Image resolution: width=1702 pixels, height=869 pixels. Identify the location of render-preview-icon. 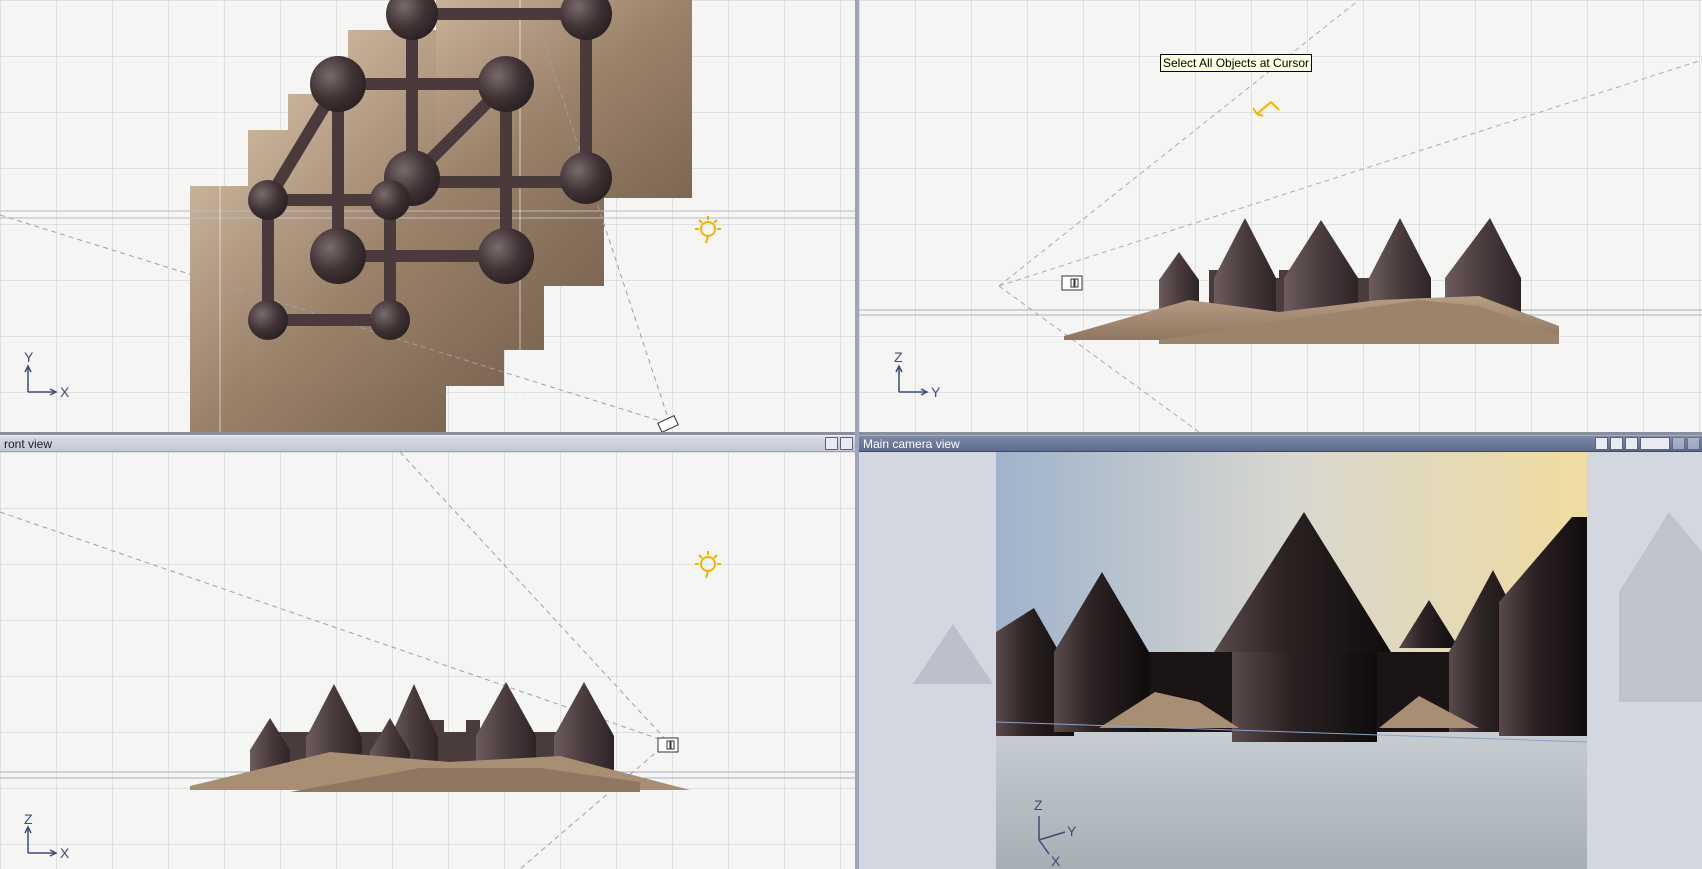
(1631, 443).